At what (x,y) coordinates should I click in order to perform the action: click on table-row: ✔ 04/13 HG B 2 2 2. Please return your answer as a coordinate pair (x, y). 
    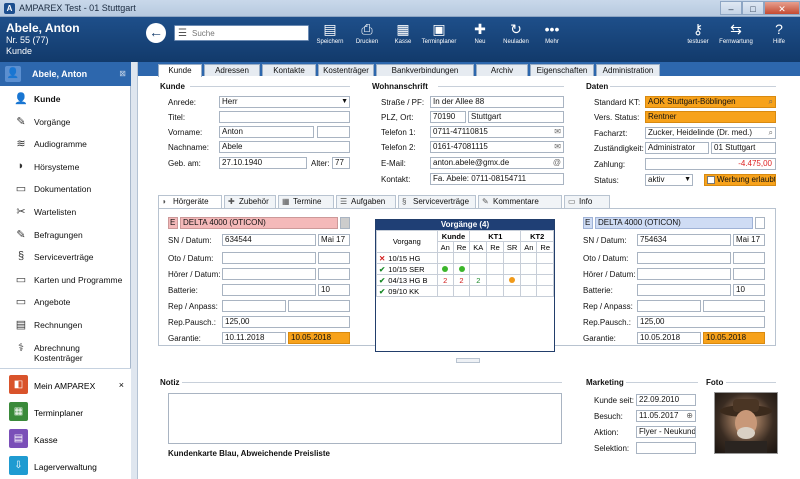
    Looking at the image, I should click on (465, 280).